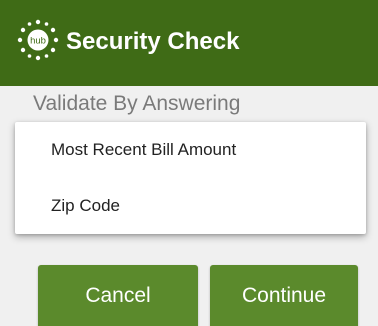 The height and width of the screenshot is (326, 378). I want to click on cancel-button: Cancel, so click(118, 295).